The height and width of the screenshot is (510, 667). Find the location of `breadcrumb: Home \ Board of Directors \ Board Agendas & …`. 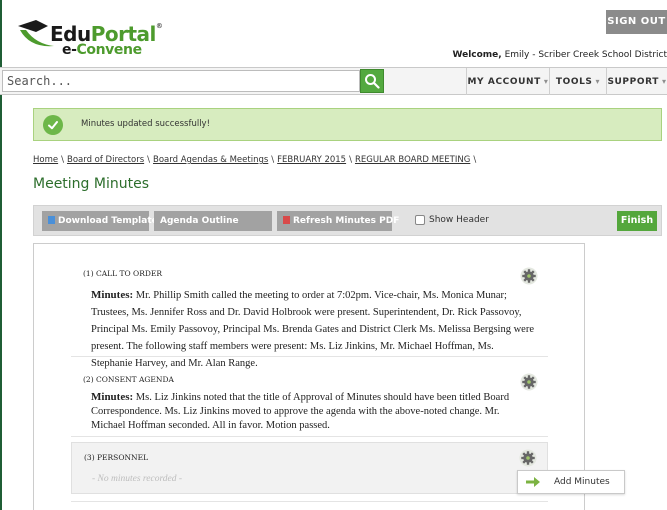

breadcrumb: Home \ Board of Directors \ Board Agendas & … is located at coordinates (256, 160).